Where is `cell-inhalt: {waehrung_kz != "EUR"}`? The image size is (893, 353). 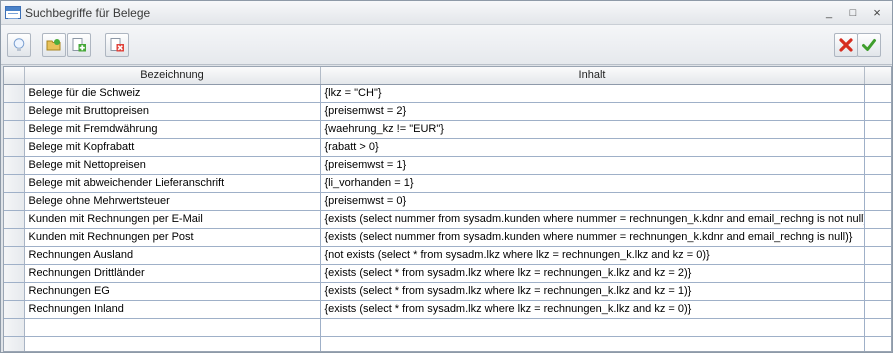
cell-inhalt: {waehrung_kz != "EUR"} is located at coordinates (592, 129).